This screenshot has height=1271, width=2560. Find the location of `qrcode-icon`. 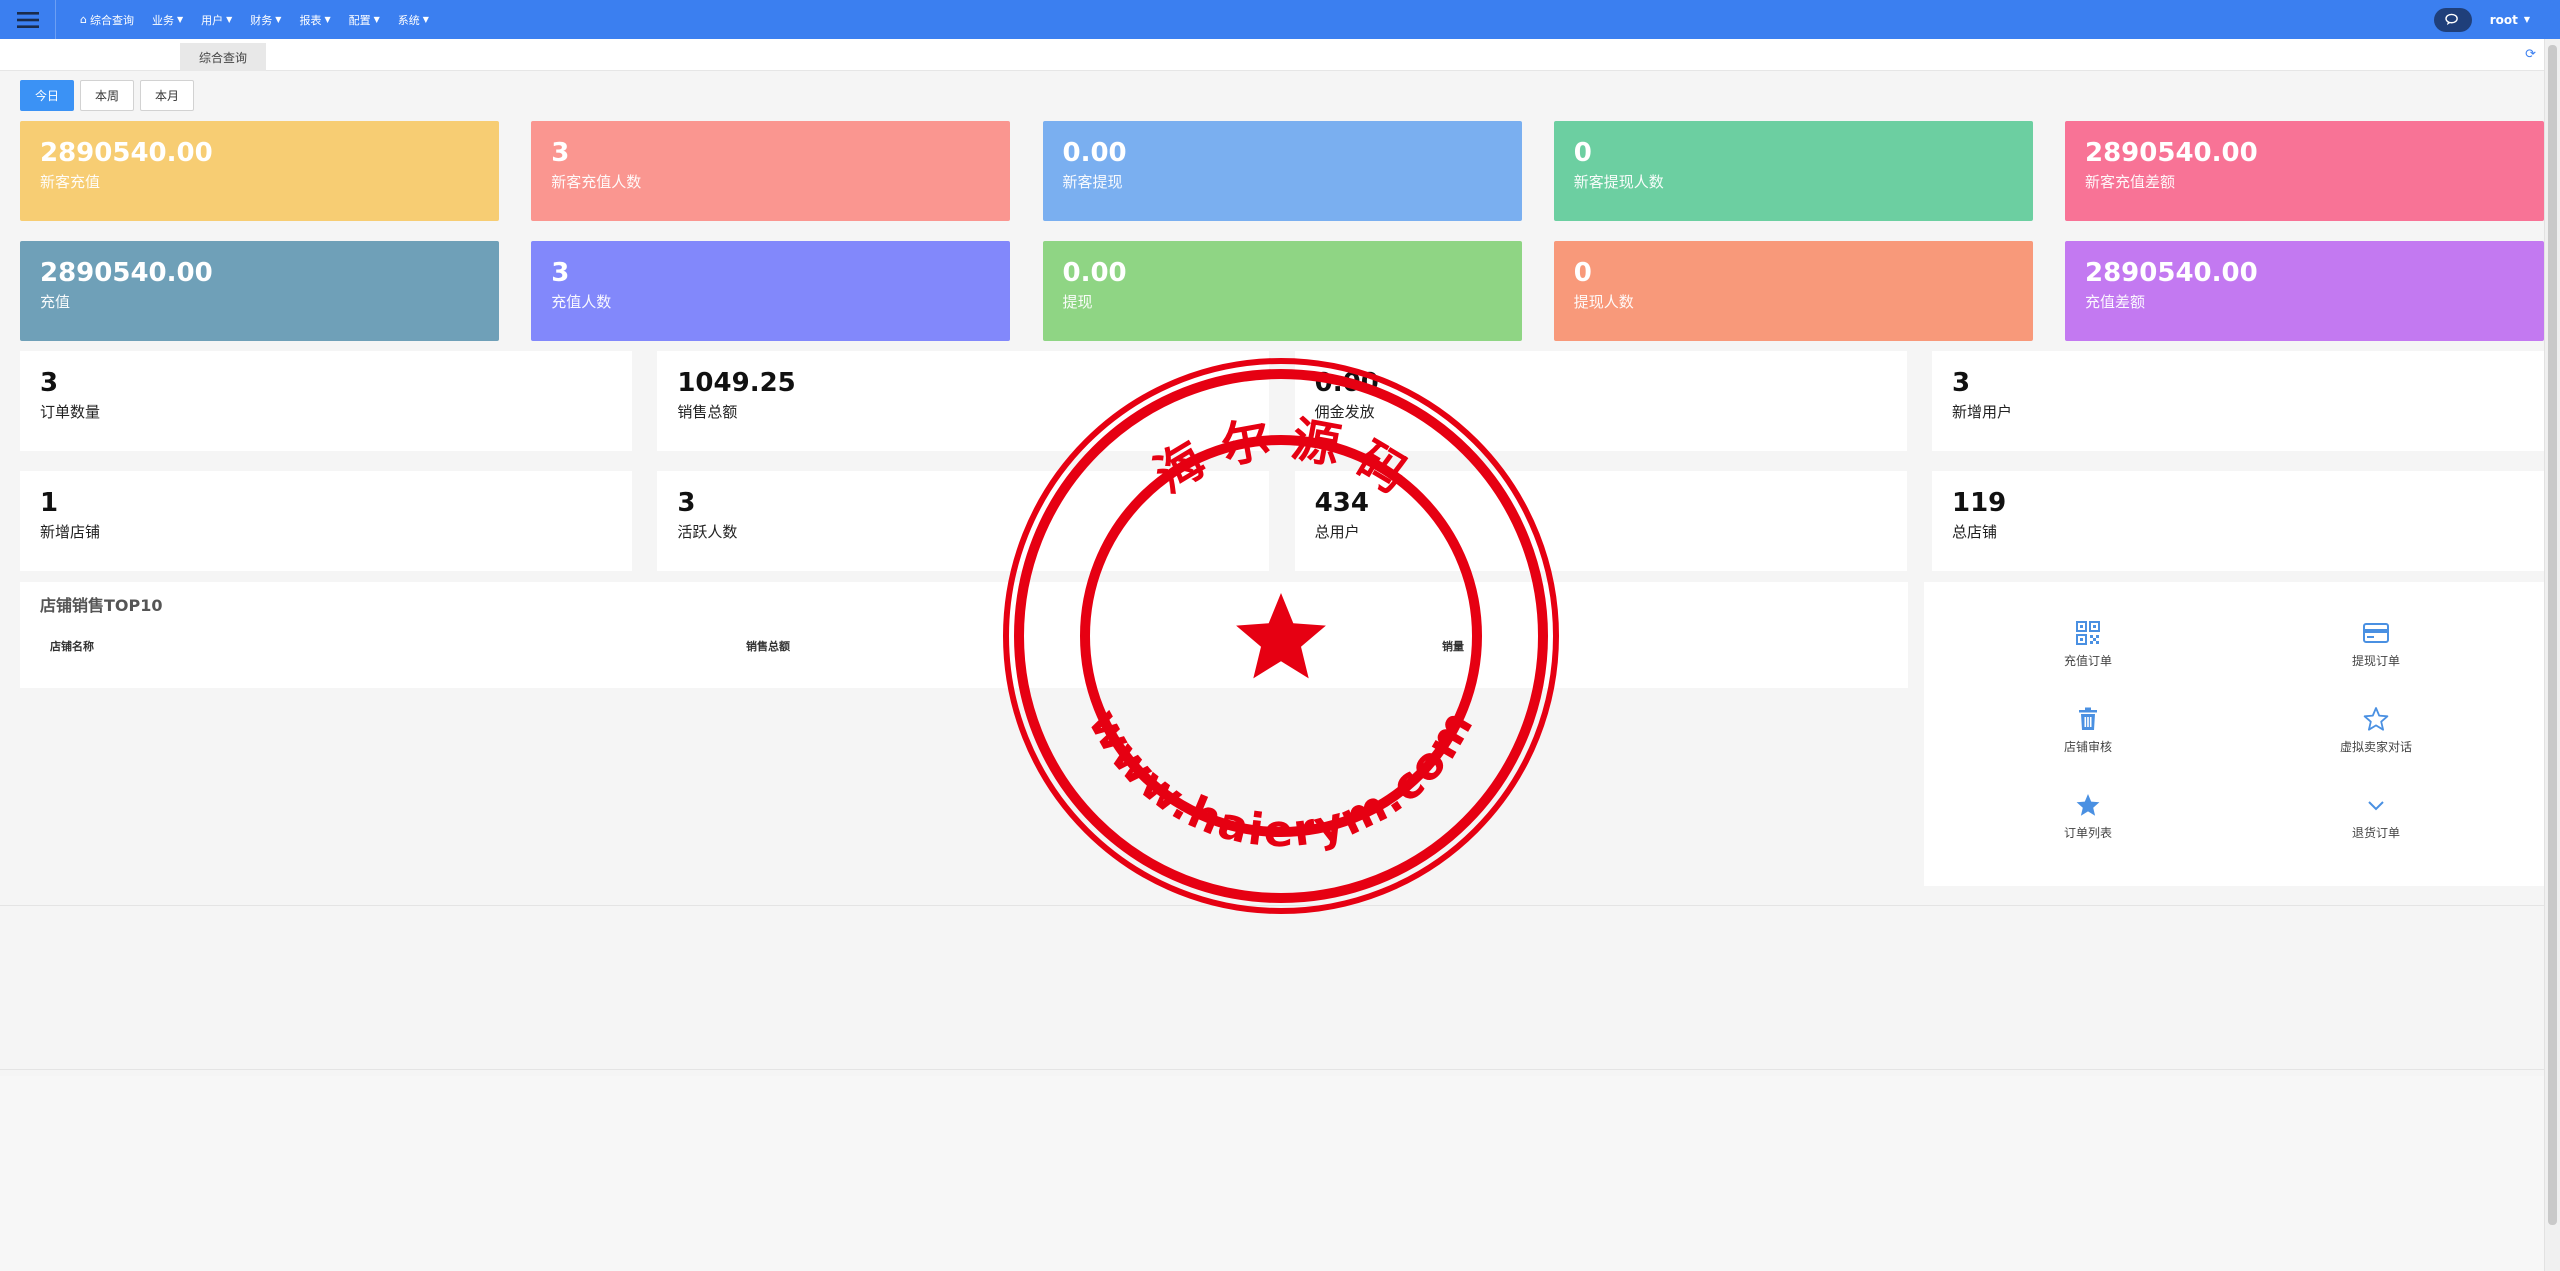

qrcode-icon is located at coordinates (2088, 633).